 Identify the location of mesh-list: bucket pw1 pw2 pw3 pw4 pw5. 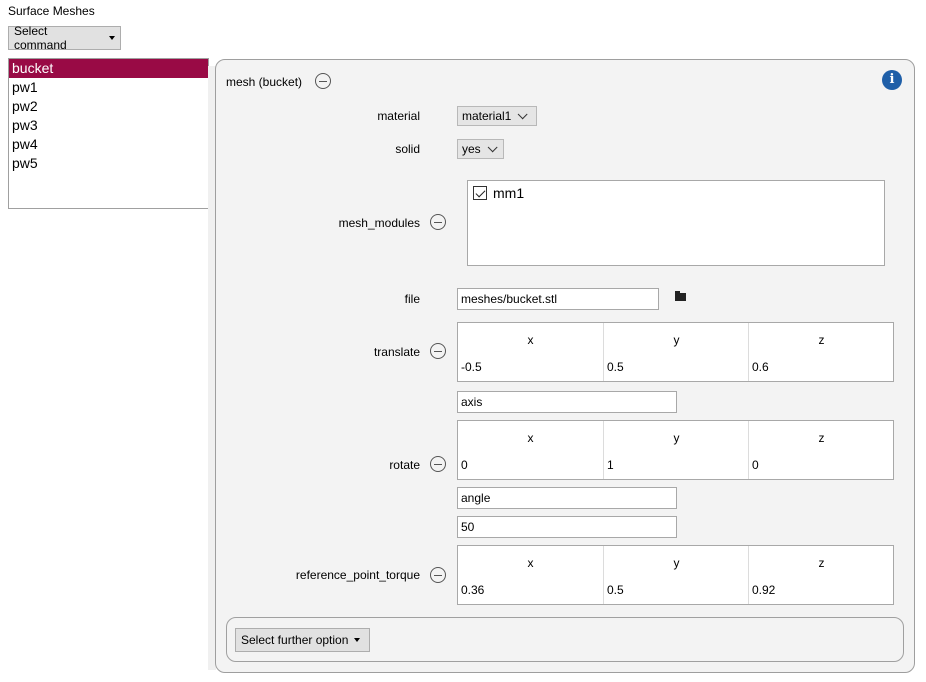
(108, 133).